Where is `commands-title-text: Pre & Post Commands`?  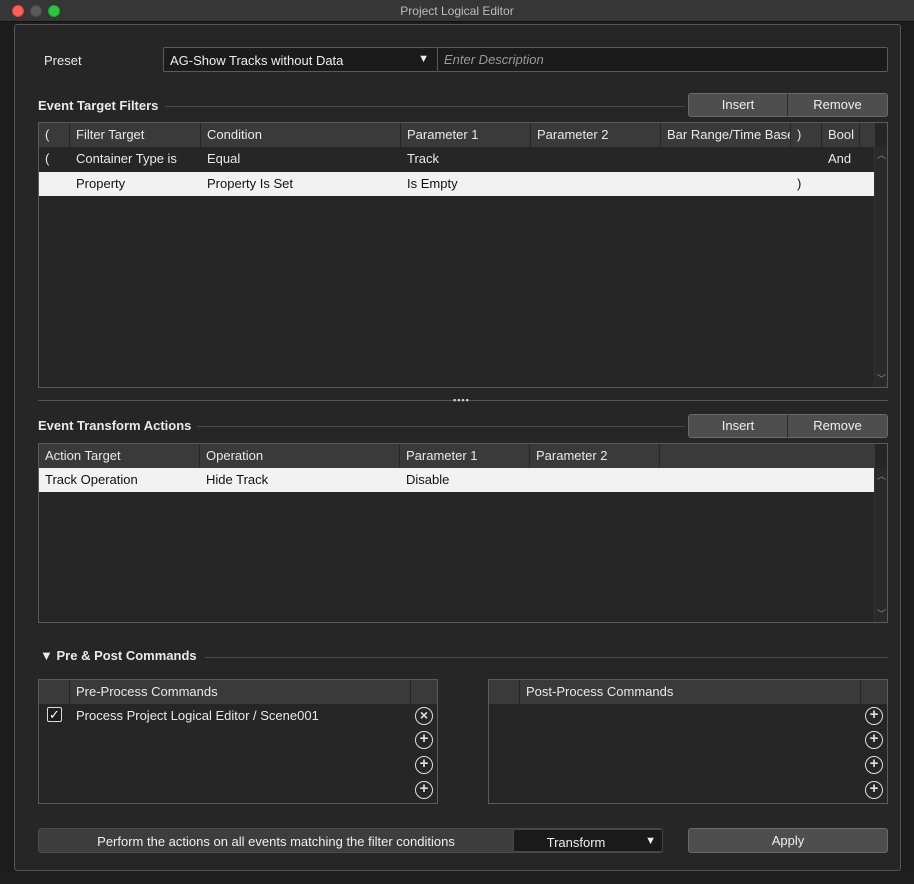
commands-title-text: Pre & Post Commands is located at coordinates (126, 655).